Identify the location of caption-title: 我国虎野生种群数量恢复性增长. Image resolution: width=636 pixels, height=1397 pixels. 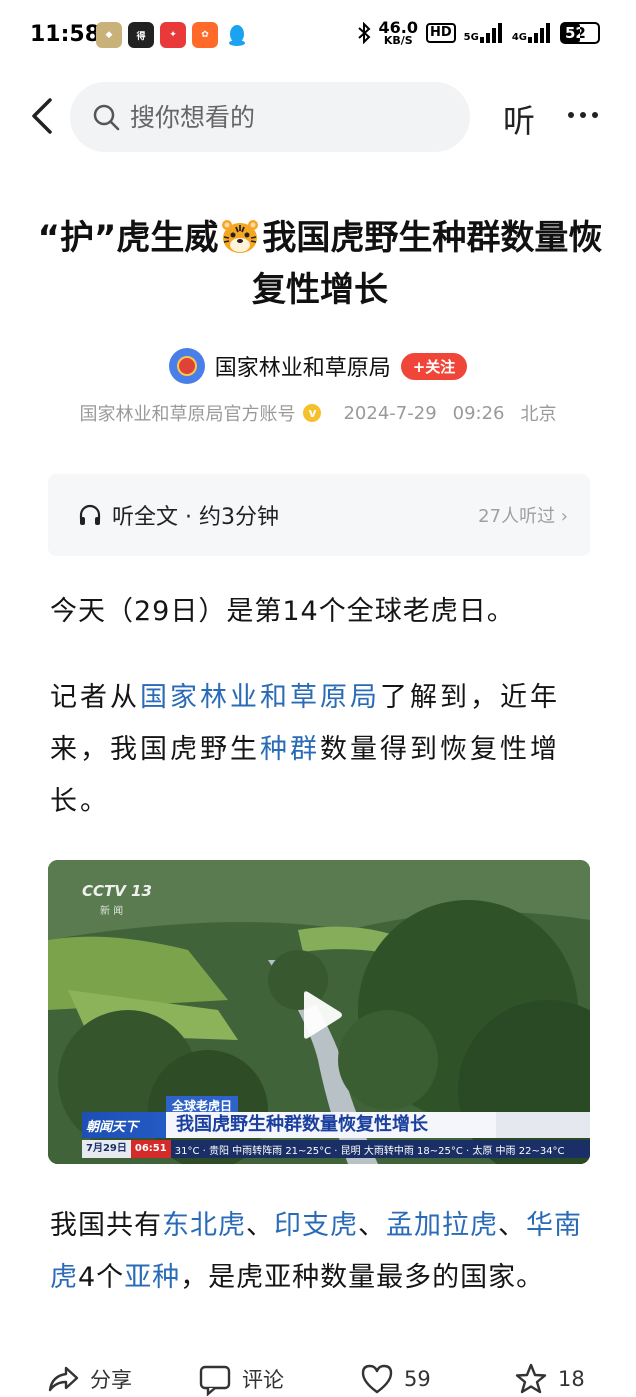
(331, 1125).